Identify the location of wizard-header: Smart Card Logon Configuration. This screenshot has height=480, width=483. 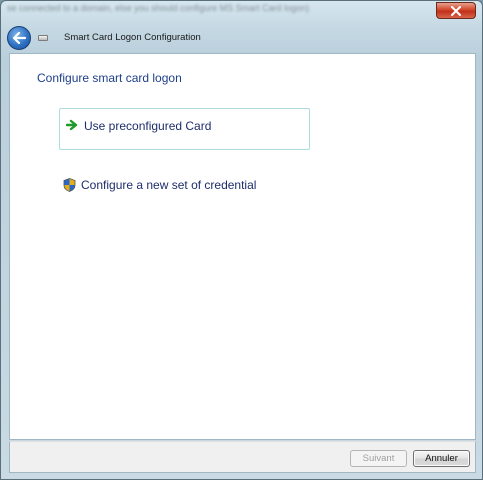
(242, 39).